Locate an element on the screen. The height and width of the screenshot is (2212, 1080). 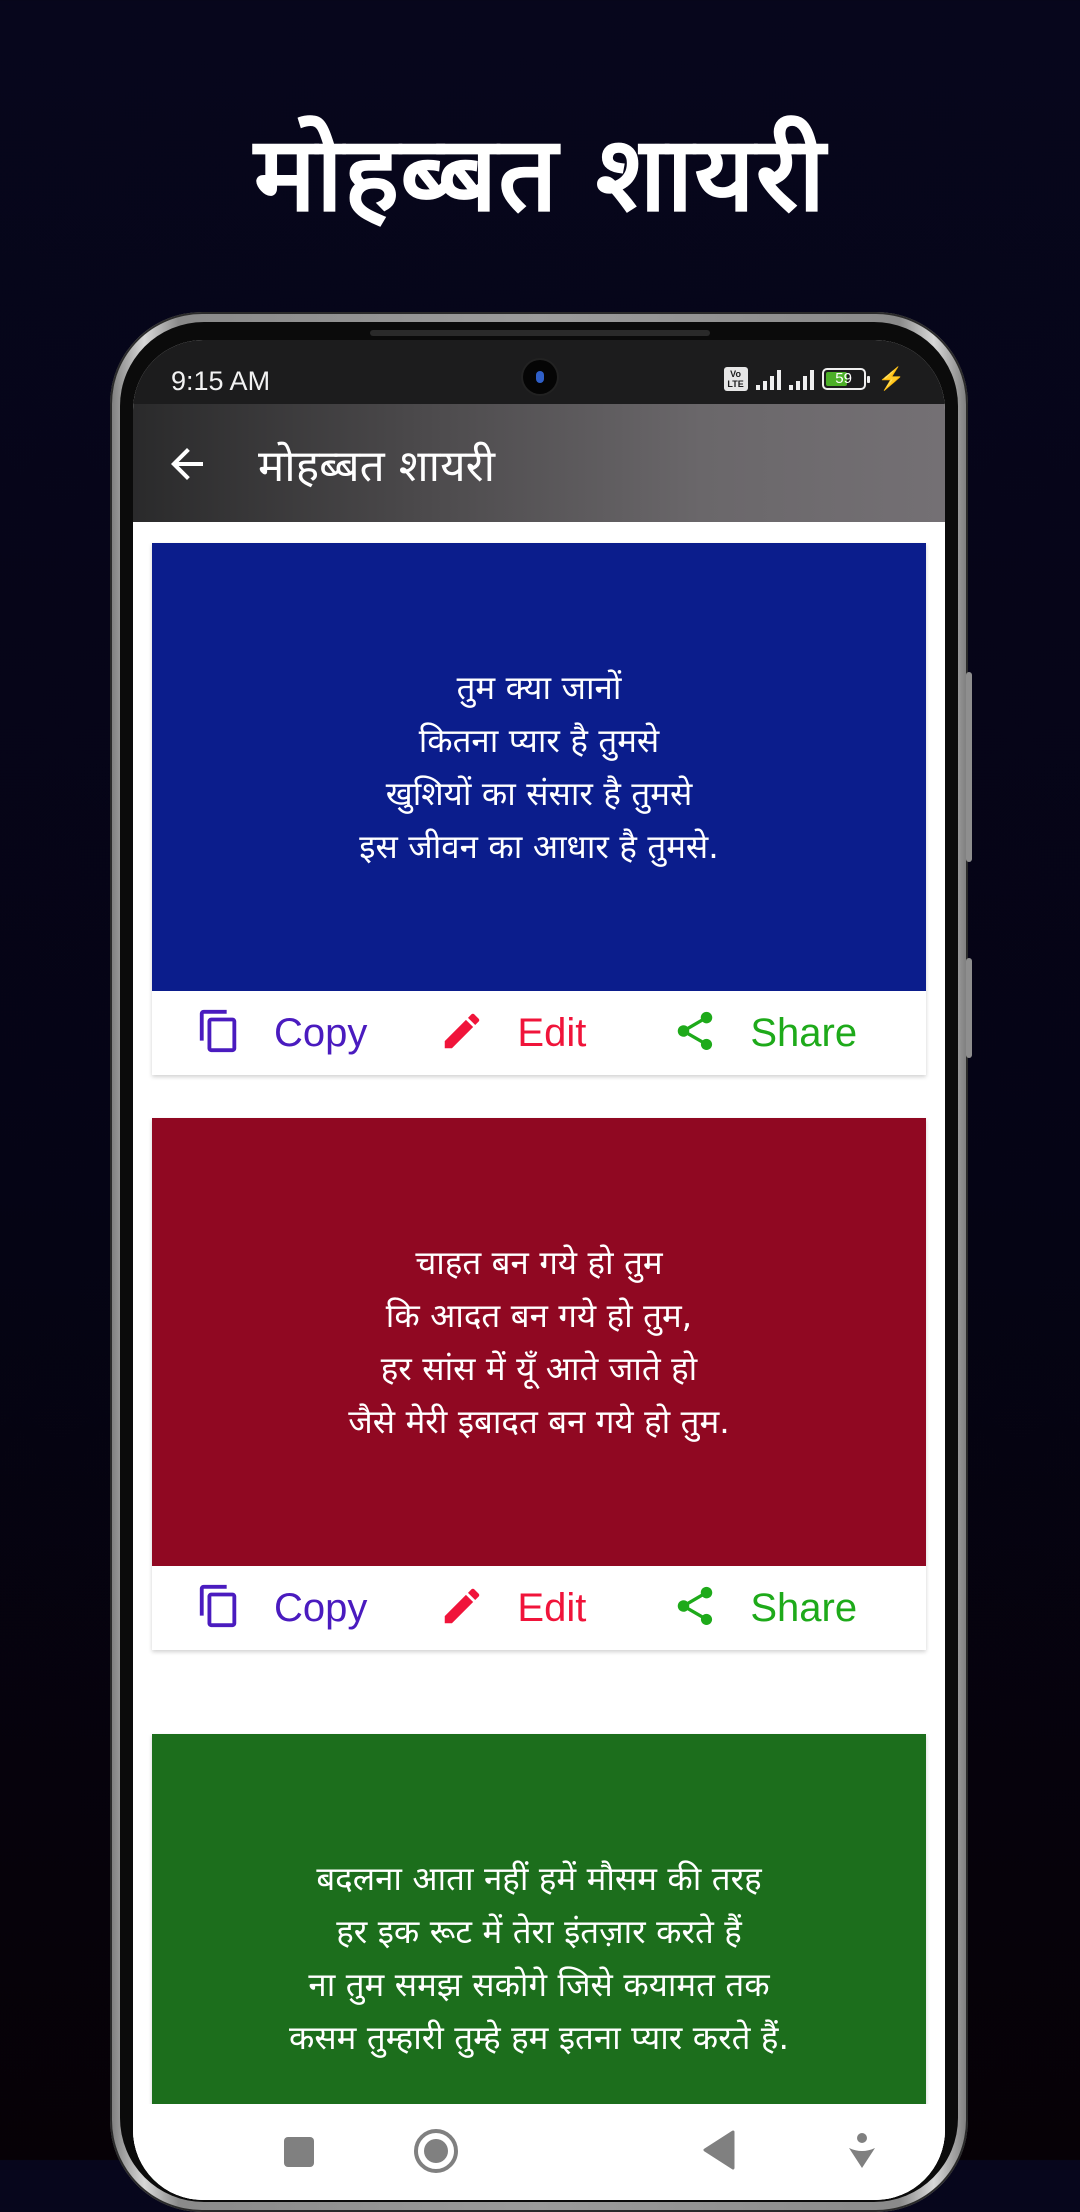
signal-icon-sim2 is located at coordinates (801, 379).